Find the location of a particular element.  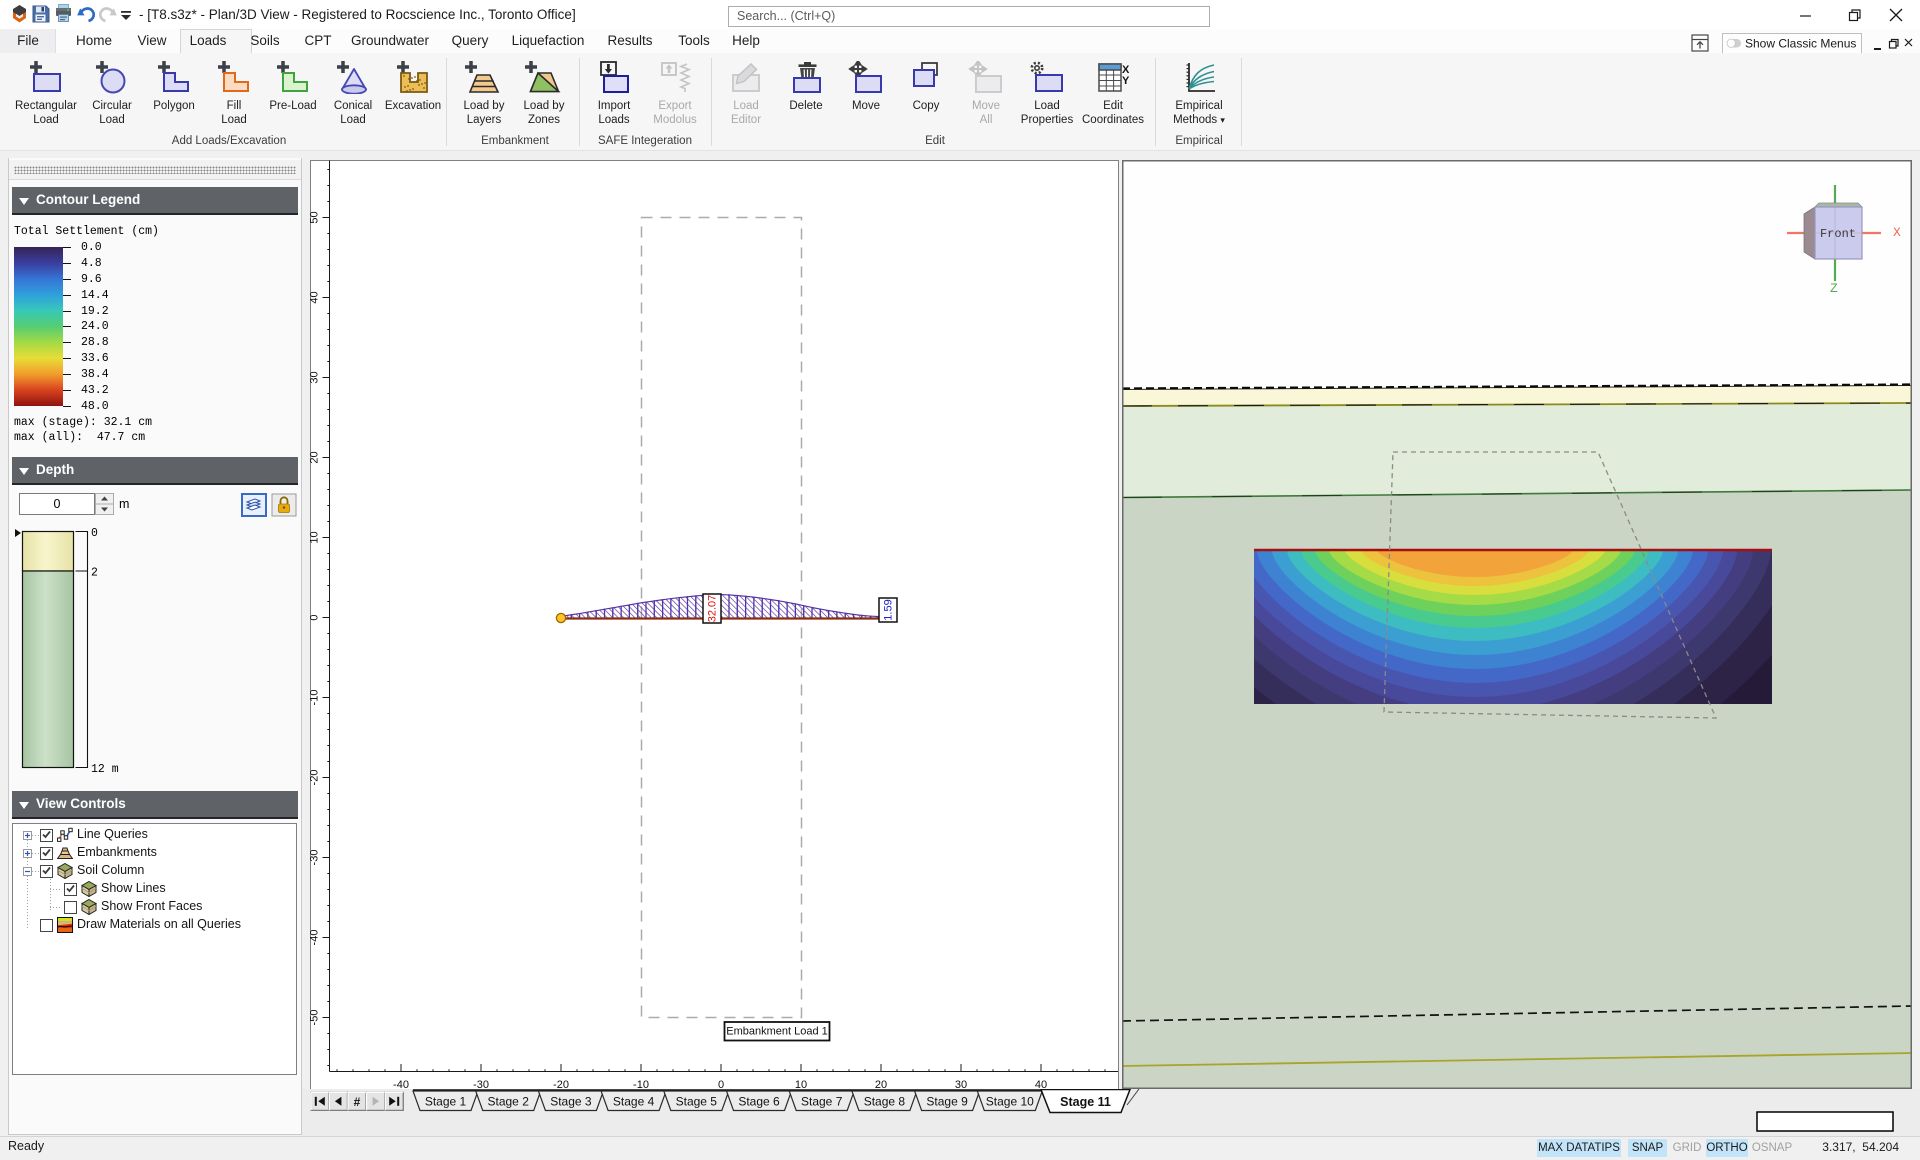

svg-text: 40 is located at coordinates (315, 297).